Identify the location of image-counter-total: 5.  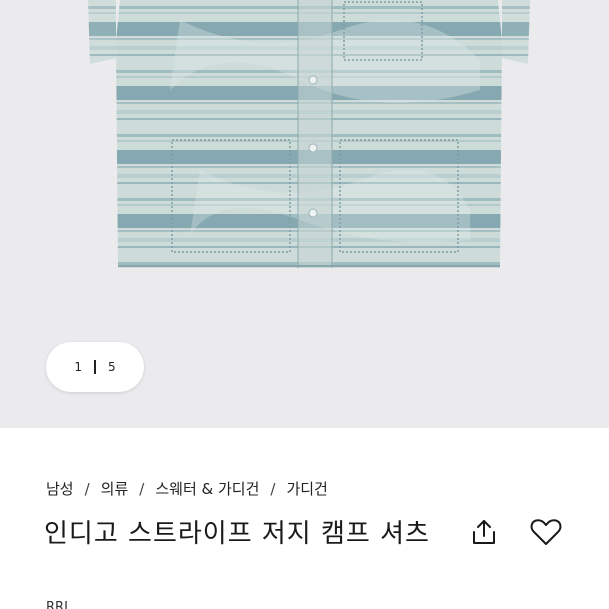
(112, 367).